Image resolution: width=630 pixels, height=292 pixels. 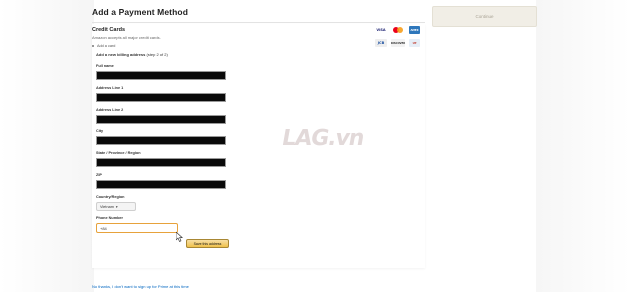 I want to click on credit-cards-title: Credit Cards, so click(x=109, y=30).